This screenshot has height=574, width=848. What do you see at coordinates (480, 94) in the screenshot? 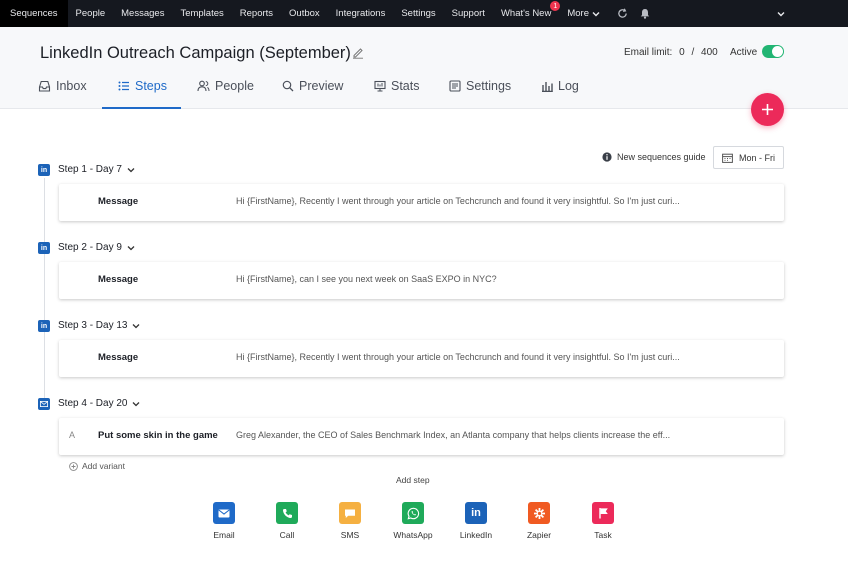
I see `tab-settings: Settings` at bounding box center [480, 94].